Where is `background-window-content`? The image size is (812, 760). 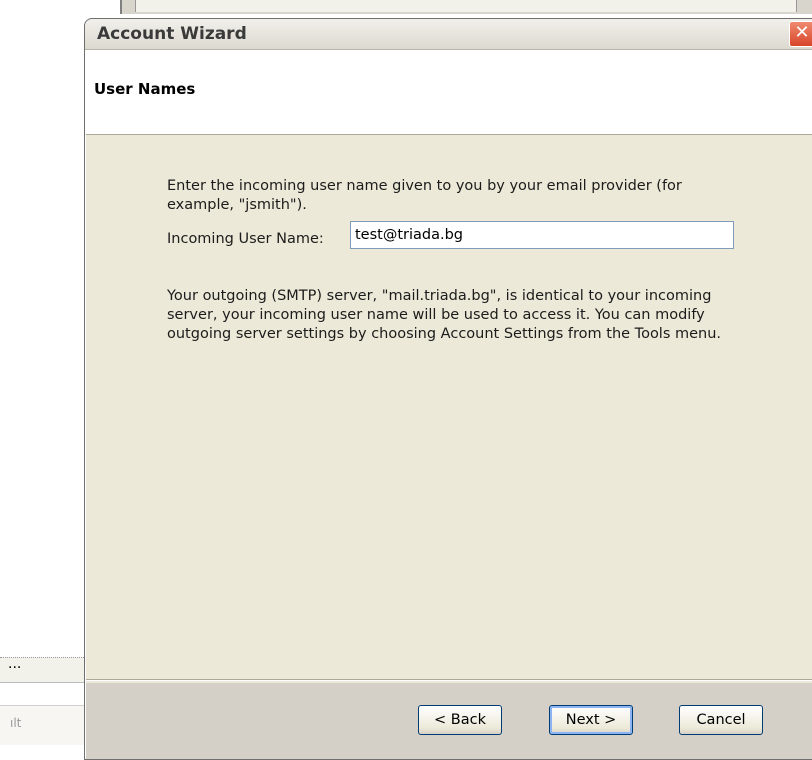
background-window-content is located at coordinates (466, 6).